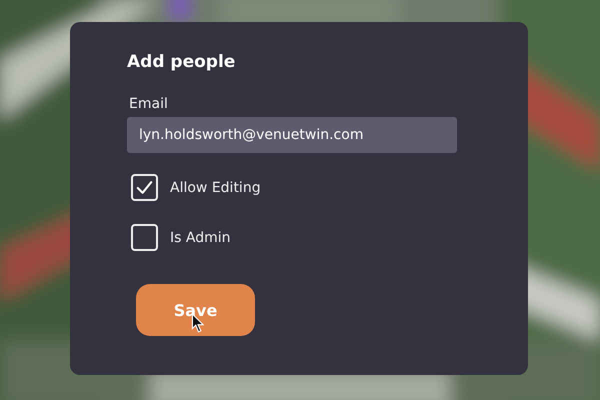  Describe the element at coordinates (148, 104) in the screenshot. I see `field-label: Email` at that location.